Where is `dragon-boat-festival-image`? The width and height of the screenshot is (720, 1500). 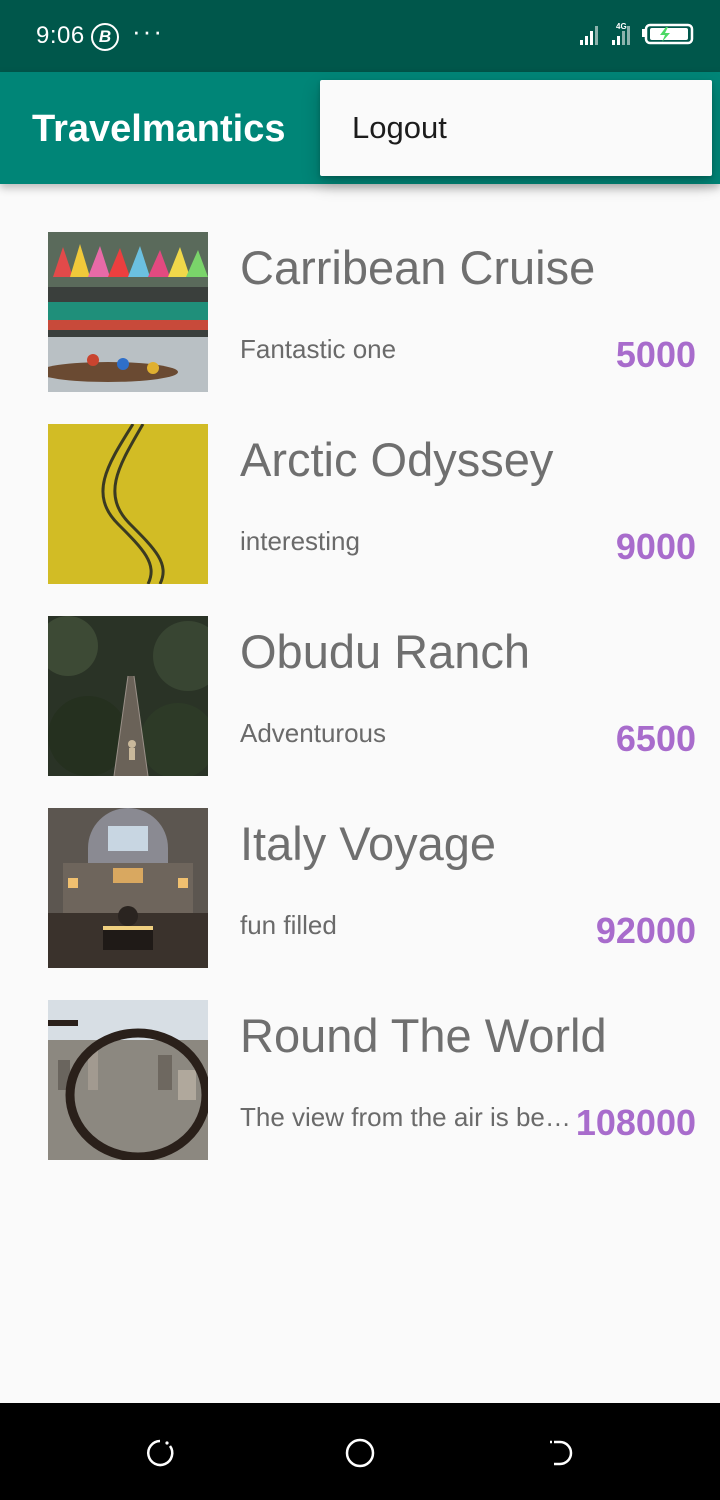
dragon-boat-festival-image is located at coordinates (128, 312).